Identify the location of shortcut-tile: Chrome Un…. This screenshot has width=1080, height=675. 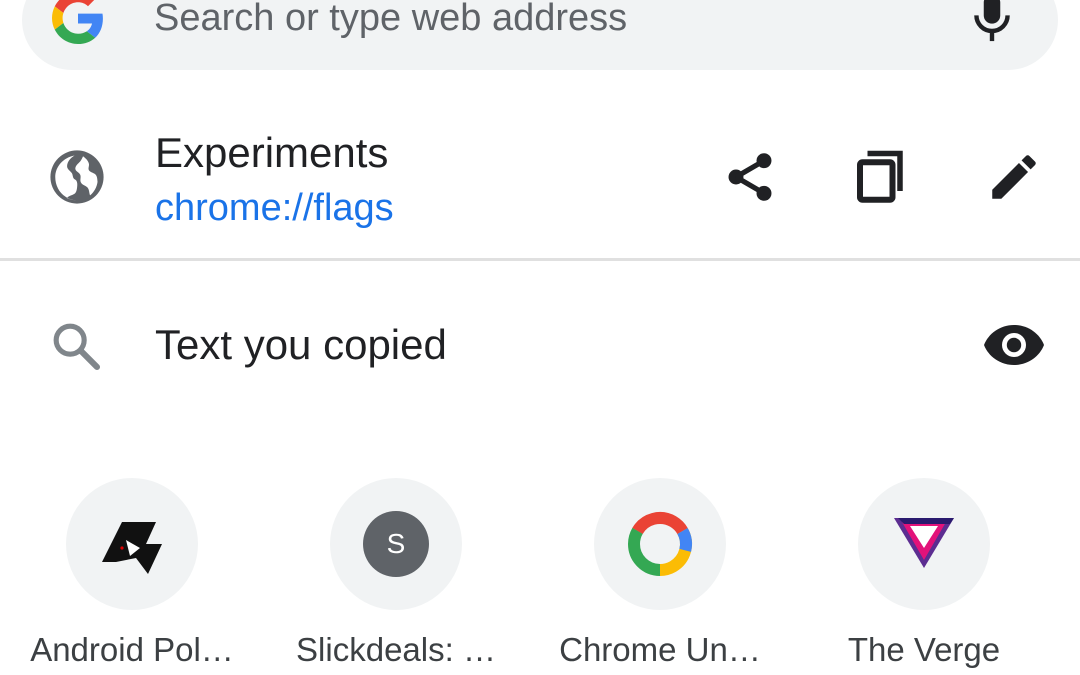
(660, 573).